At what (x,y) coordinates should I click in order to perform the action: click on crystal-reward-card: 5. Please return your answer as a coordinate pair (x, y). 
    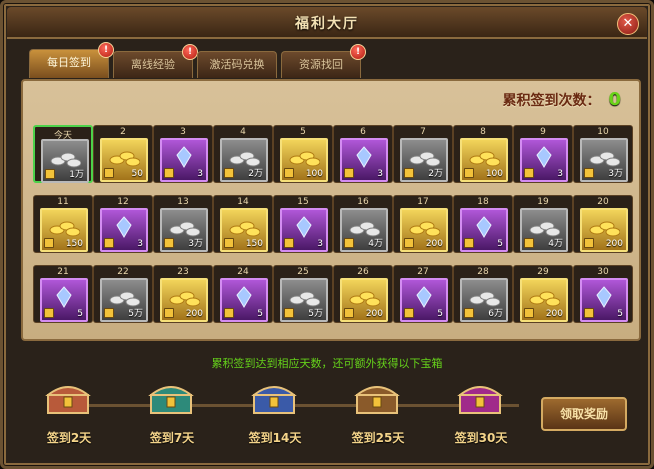
    Looking at the image, I should click on (244, 300).